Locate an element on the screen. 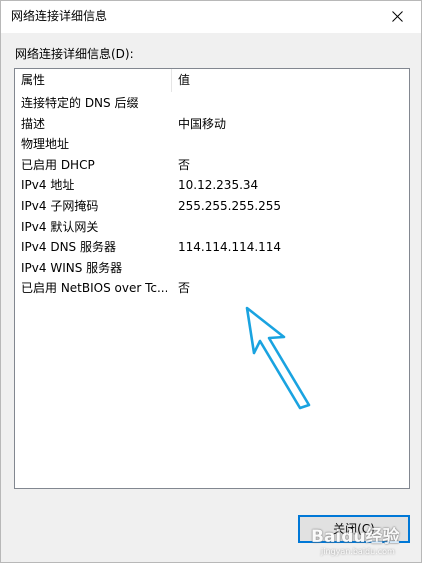 Image resolution: width=422 pixels, height=564 pixels. value-cell: 10.12.235.34 is located at coordinates (218, 185).